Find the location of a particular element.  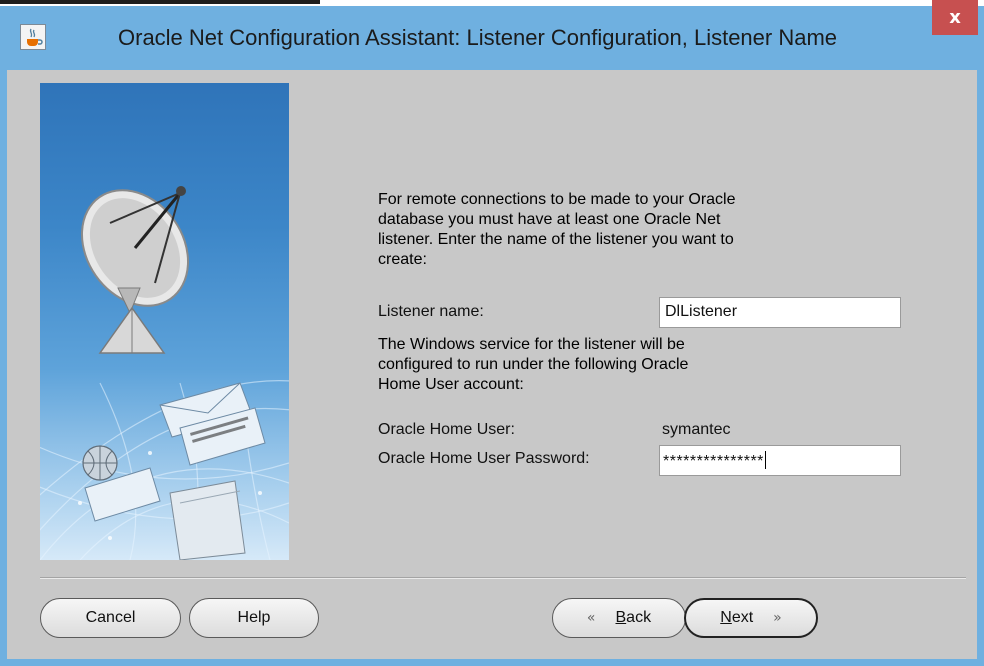

cancel-label: Cancel is located at coordinates (110, 617).